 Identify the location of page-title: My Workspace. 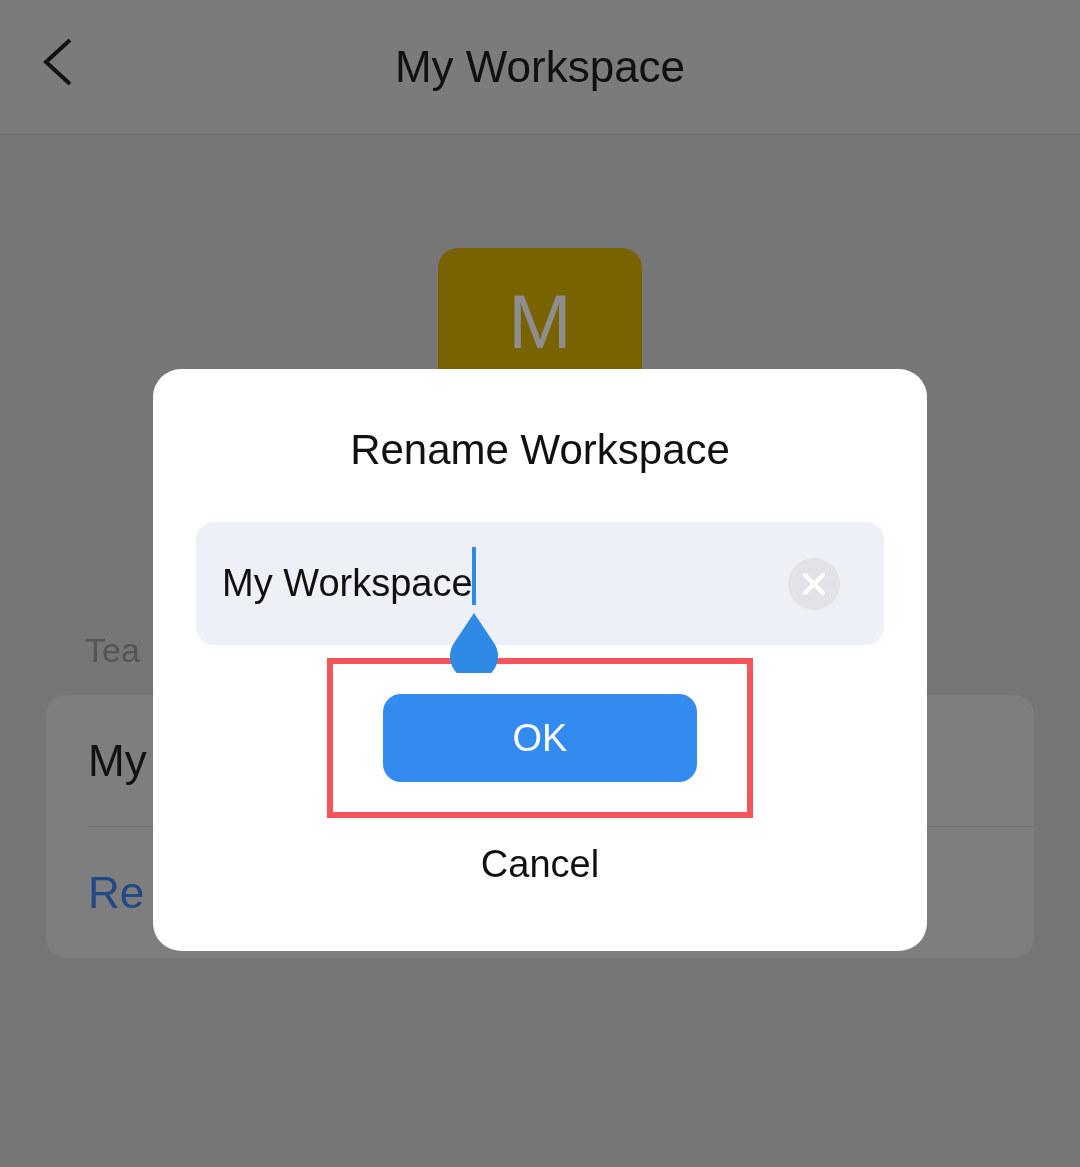
(540, 67).